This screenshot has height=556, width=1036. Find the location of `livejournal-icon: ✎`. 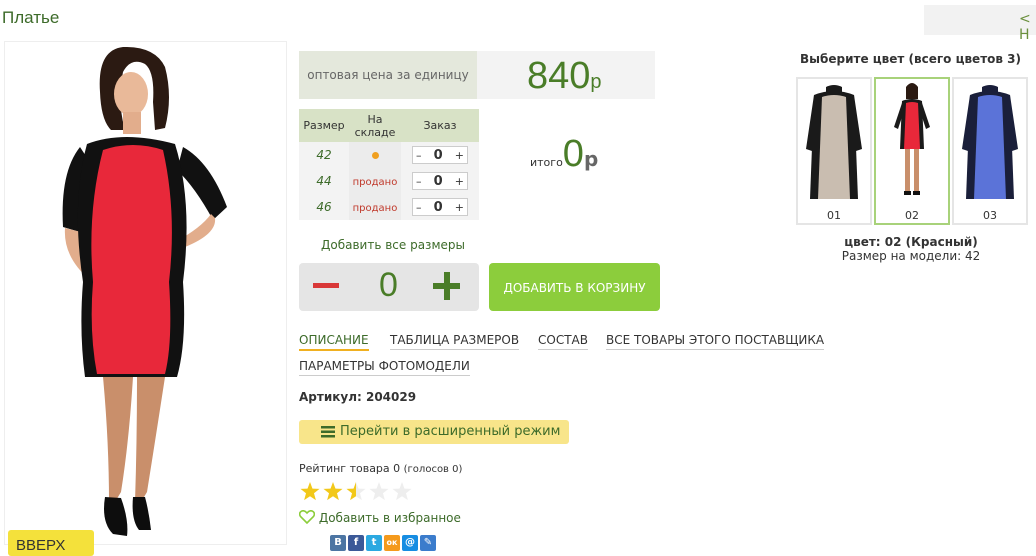

livejournal-icon: ✎ is located at coordinates (428, 543).